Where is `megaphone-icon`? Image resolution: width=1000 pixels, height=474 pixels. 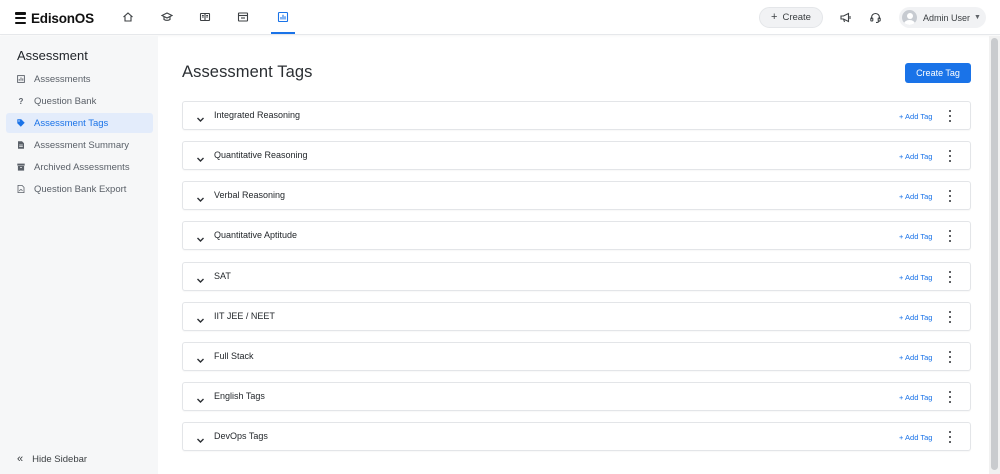
megaphone-icon is located at coordinates (845, 17).